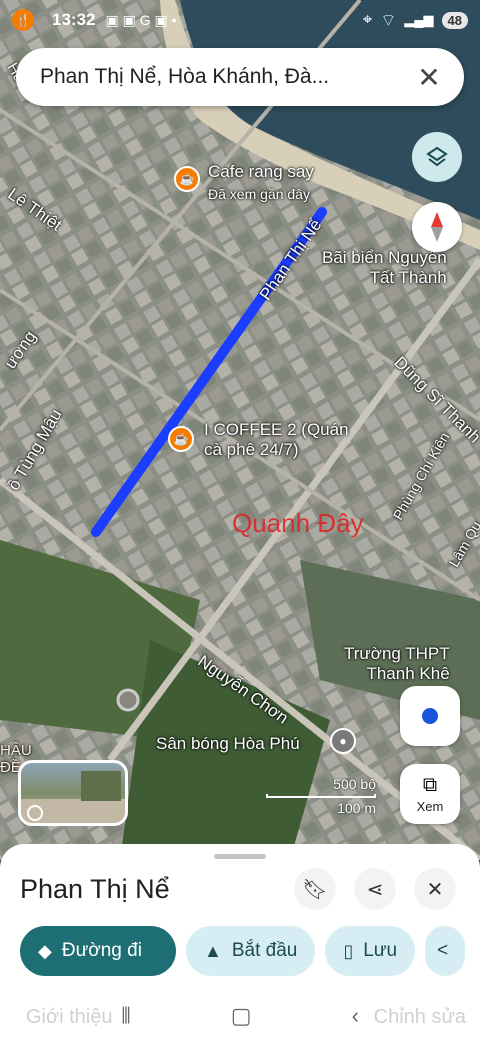  I want to click on stadium-icon: ●, so click(343, 741).